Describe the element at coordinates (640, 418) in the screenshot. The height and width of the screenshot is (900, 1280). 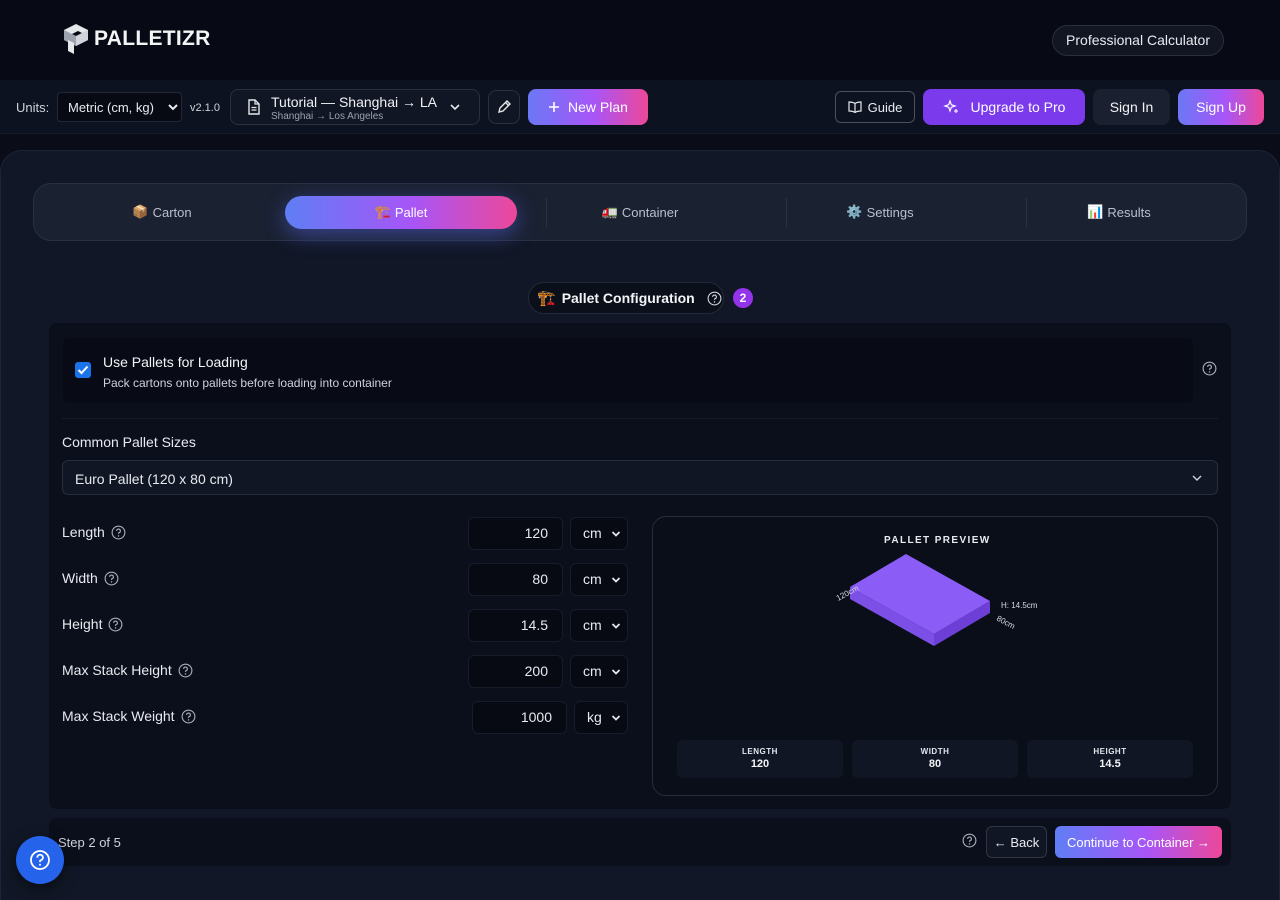
I see `divider` at that location.